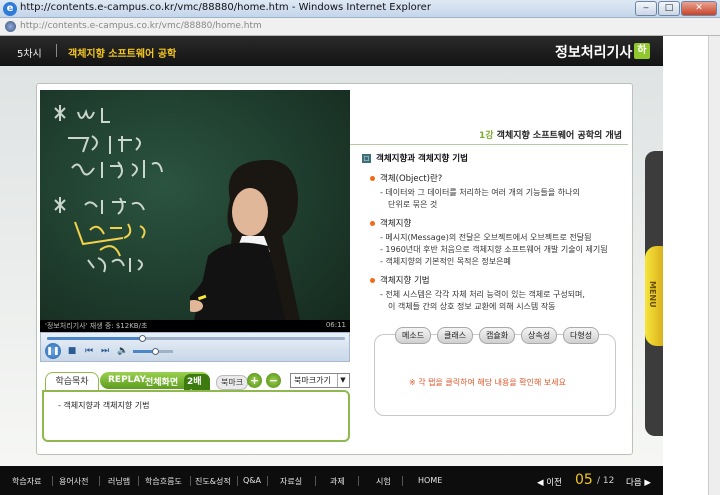 The image size is (720, 495). What do you see at coordinates (559, 136) in the screenshot?
I see `lesson-title: 객체지향 소프트웨어 공학의 개념` at bounding box center [559, 136].